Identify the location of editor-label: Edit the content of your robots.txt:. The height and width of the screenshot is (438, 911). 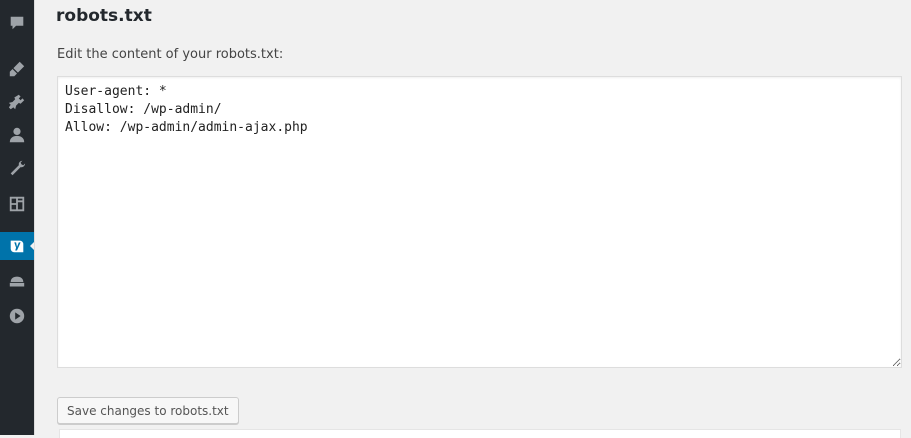
(170, 54).